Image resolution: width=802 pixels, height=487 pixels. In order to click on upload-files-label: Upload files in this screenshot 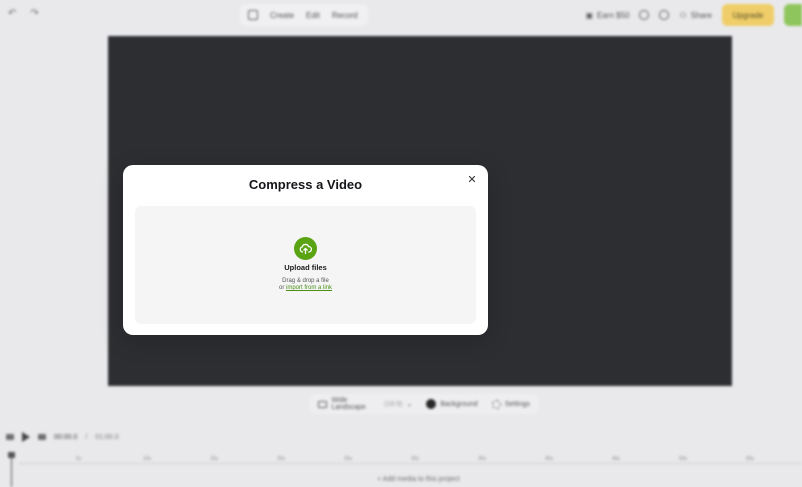, I will do `click(305, 267)`.